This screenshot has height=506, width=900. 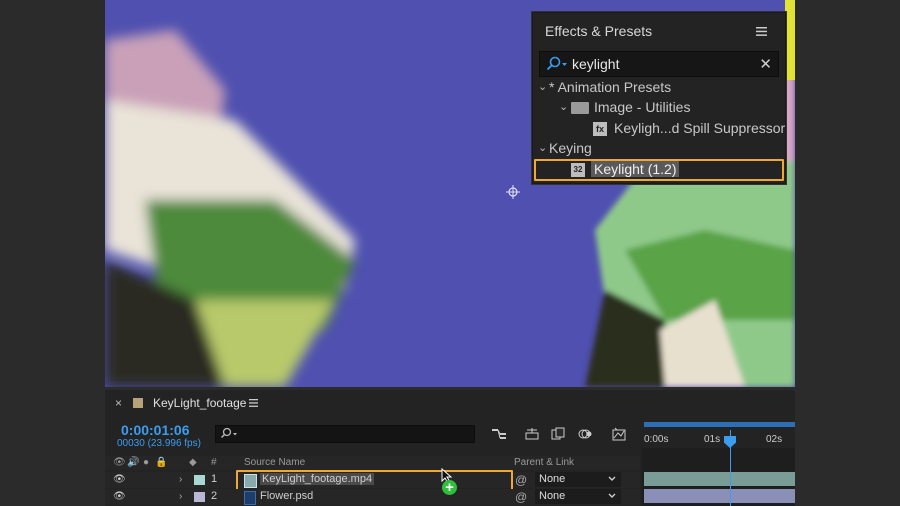 What do you see at coordinates (659, 64) in the screenshot?
I see `effects-search-field: keylight ✕` at bounding box center [659, 64].